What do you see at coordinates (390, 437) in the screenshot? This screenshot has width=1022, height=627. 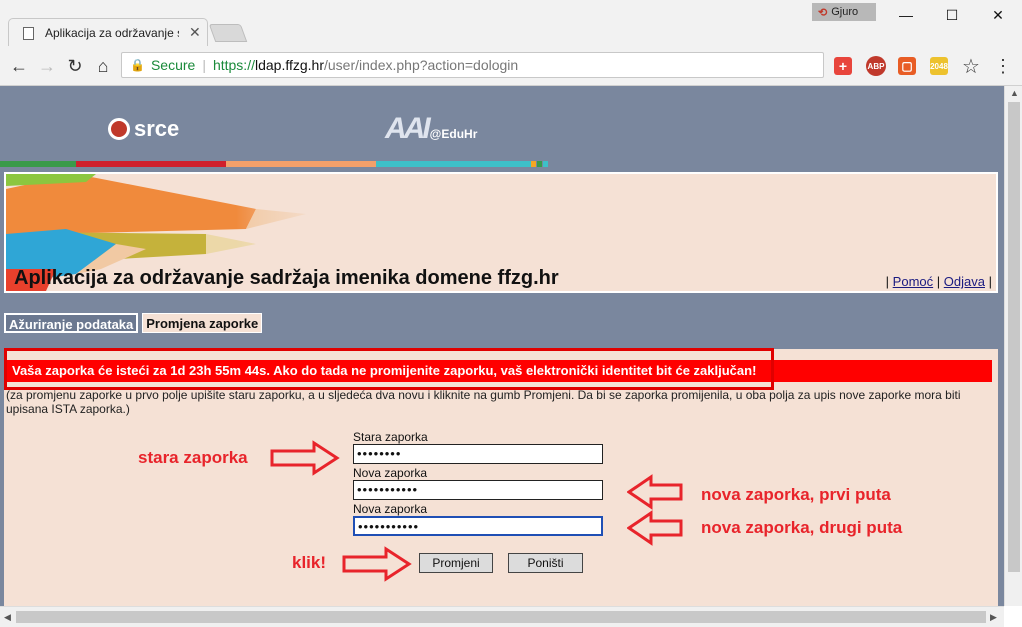 I see `old-password-label: Stara zaporka` at bounding box center [390, 437].